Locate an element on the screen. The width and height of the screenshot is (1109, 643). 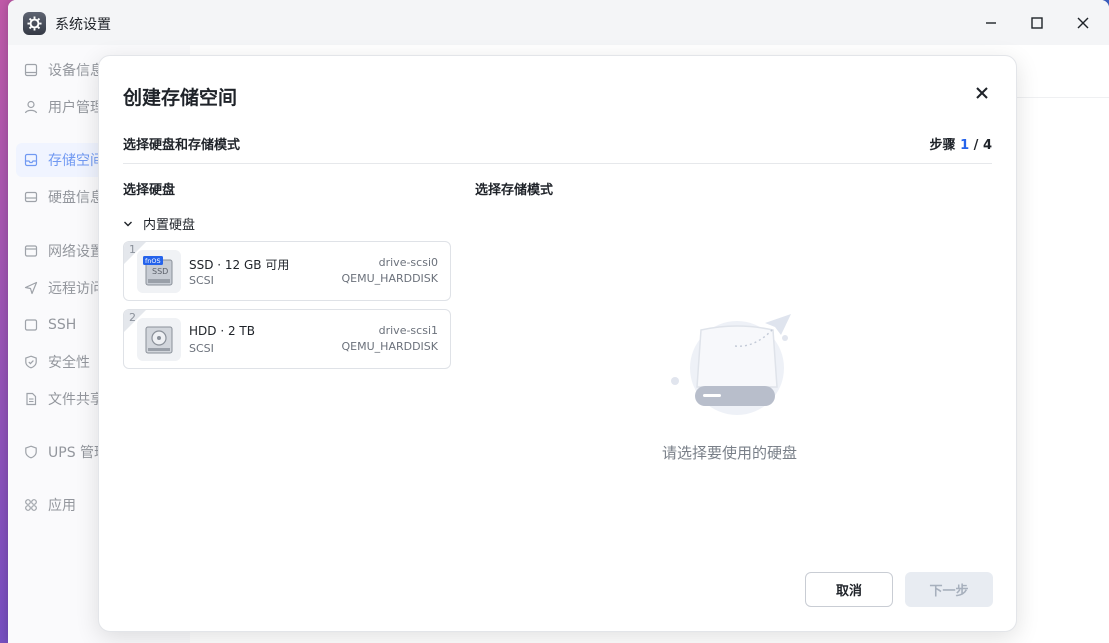
minimize-button is located at coordinates (991, 23).